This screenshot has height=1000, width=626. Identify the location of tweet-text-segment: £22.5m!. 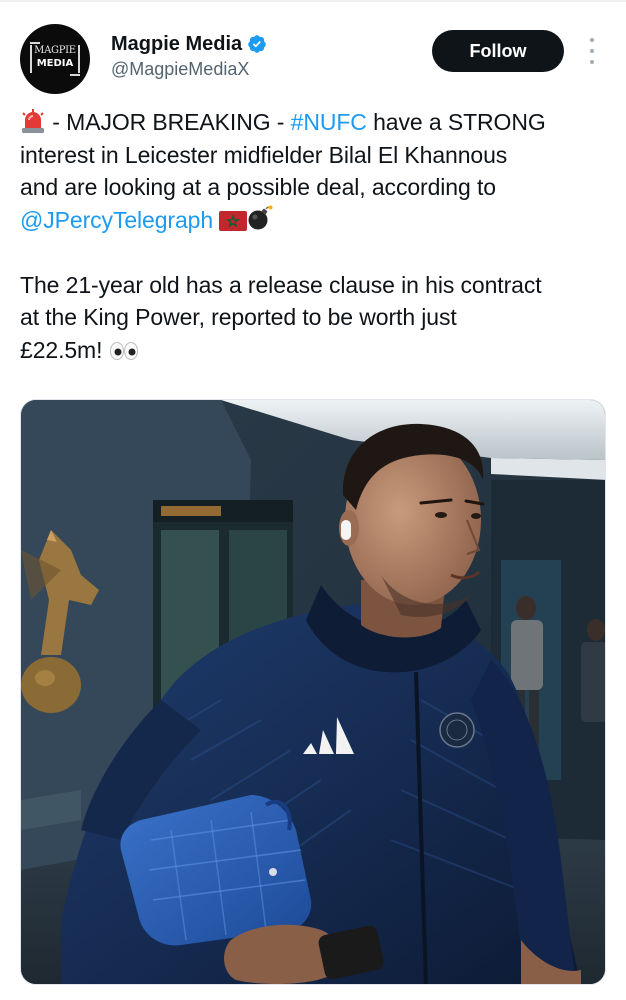
(64, 349).